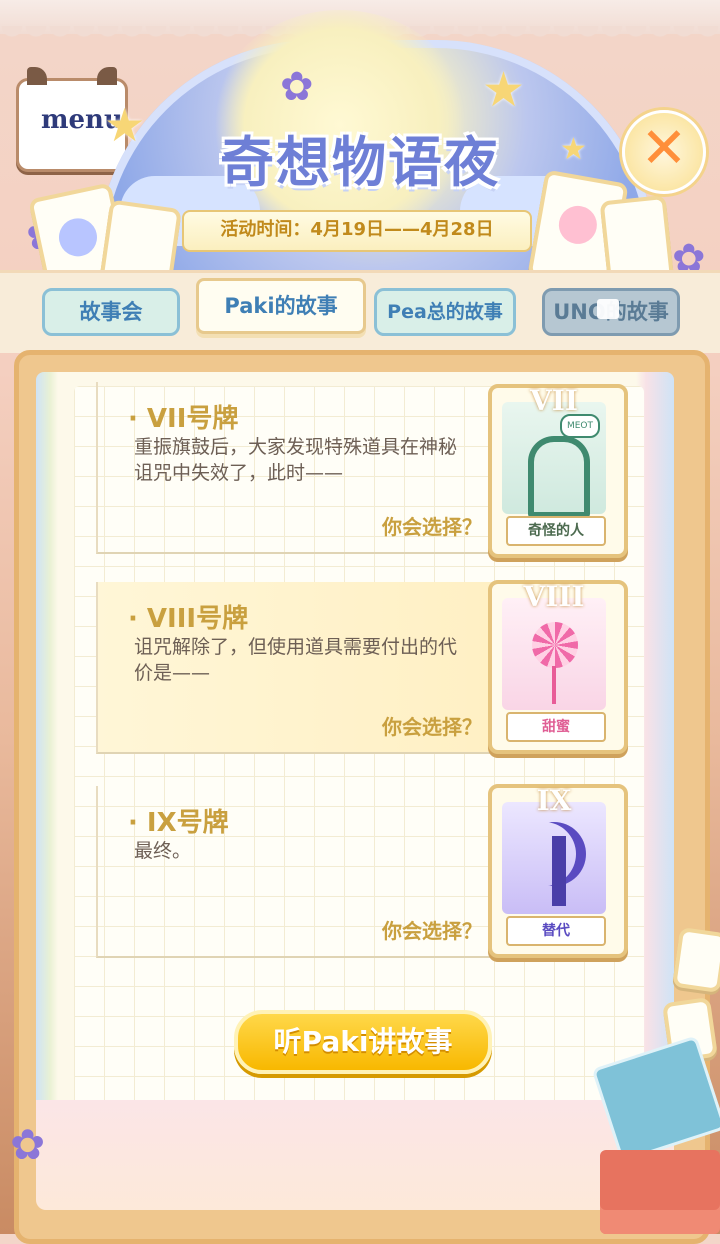 This screenshot has height=1244, width=720. What do you see at coordinates (556, 531) in the screenshot?
I see `tarot-name: 奇怪的人` at bounding box center [556, 531].